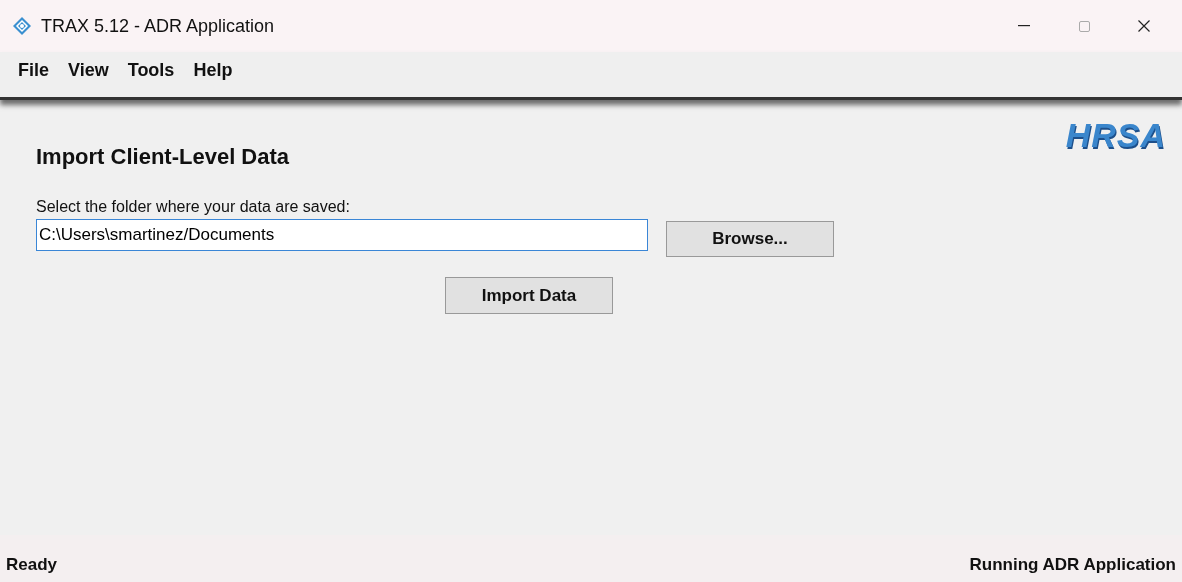 The height and width of the screenshot is (582, 1182). What do you see at coordinates (151, 70) in the screenshot?
I see `menu-item: Tools` at bounding box center [151, 70].